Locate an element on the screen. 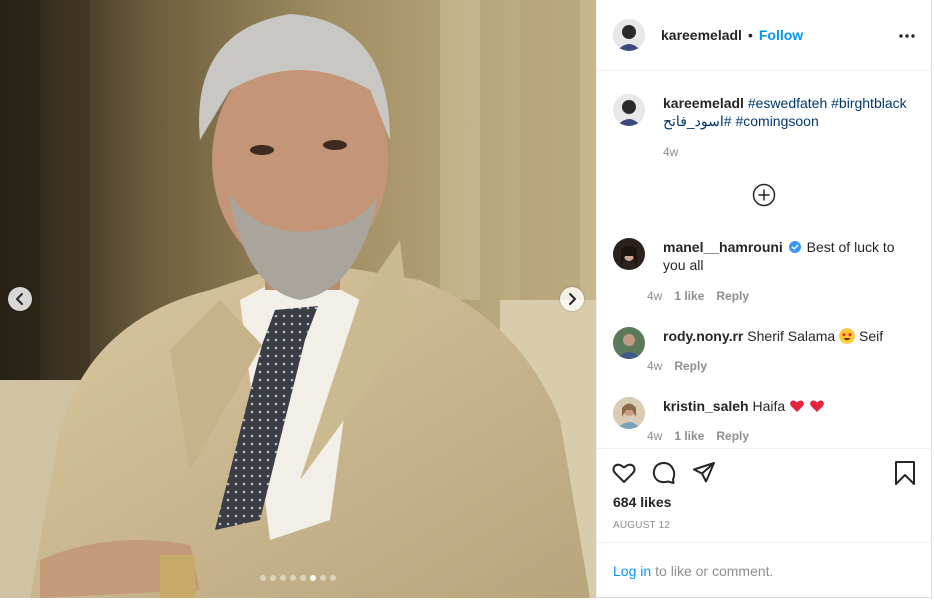 This screenshot has height=600, width=934. carousel-indicator is located at coordinates (298, 578).